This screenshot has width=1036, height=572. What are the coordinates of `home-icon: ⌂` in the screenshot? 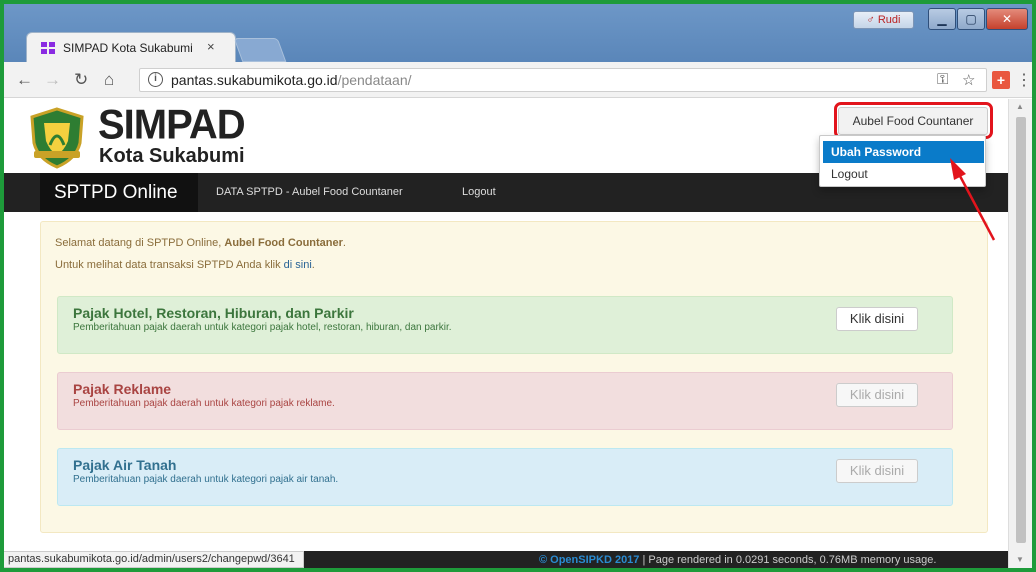 It's located at (109, 80).